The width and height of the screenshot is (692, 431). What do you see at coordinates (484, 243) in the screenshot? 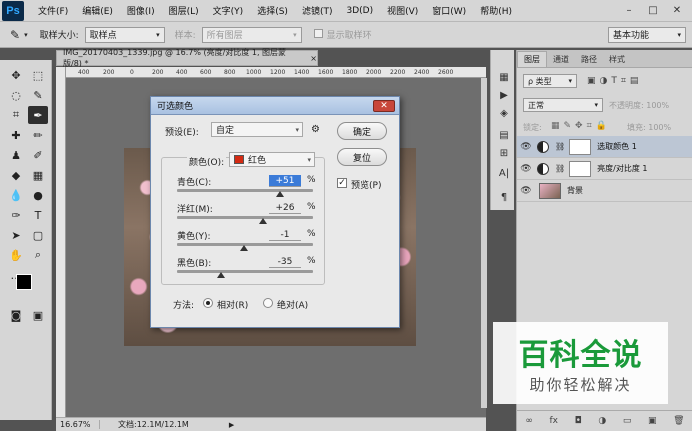
I see `vertical-scrollbar` at bounding box center [484, 243].